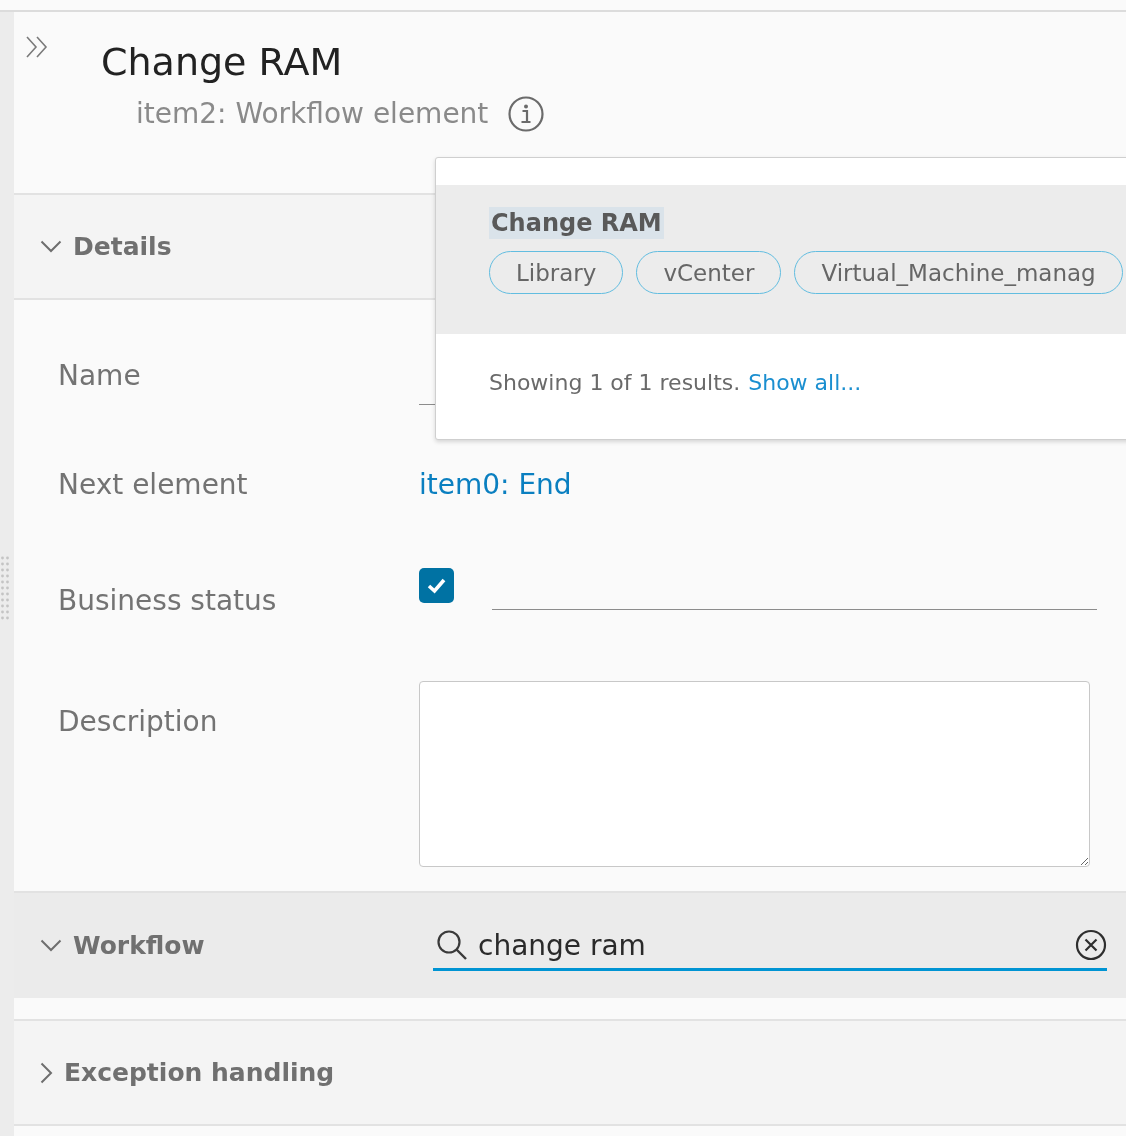  What do you see at coordinates (37, 47) in the screenshot?
I see `double-chevron-icon` at bounding box center [37, 47].